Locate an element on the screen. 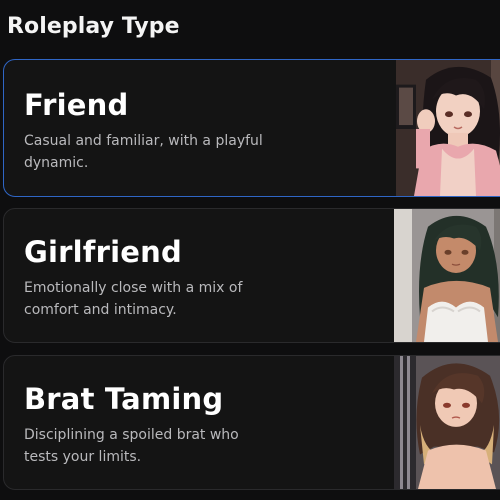 Image resolution: width=500 pixels, height=500 pixels. option-title: Friend is located at coordinates (76, 105).